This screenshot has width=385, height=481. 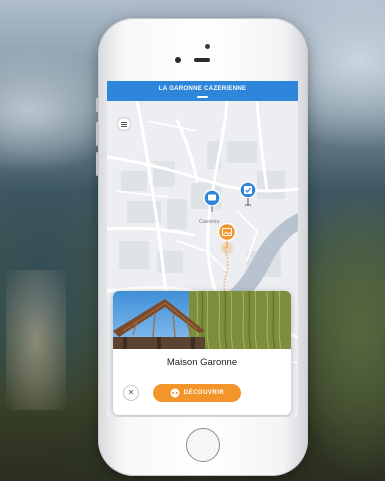 What do you see at coordinates (97, 134) in the screenshot?
I see `volume-up-button` at bounding box center [97, 134].